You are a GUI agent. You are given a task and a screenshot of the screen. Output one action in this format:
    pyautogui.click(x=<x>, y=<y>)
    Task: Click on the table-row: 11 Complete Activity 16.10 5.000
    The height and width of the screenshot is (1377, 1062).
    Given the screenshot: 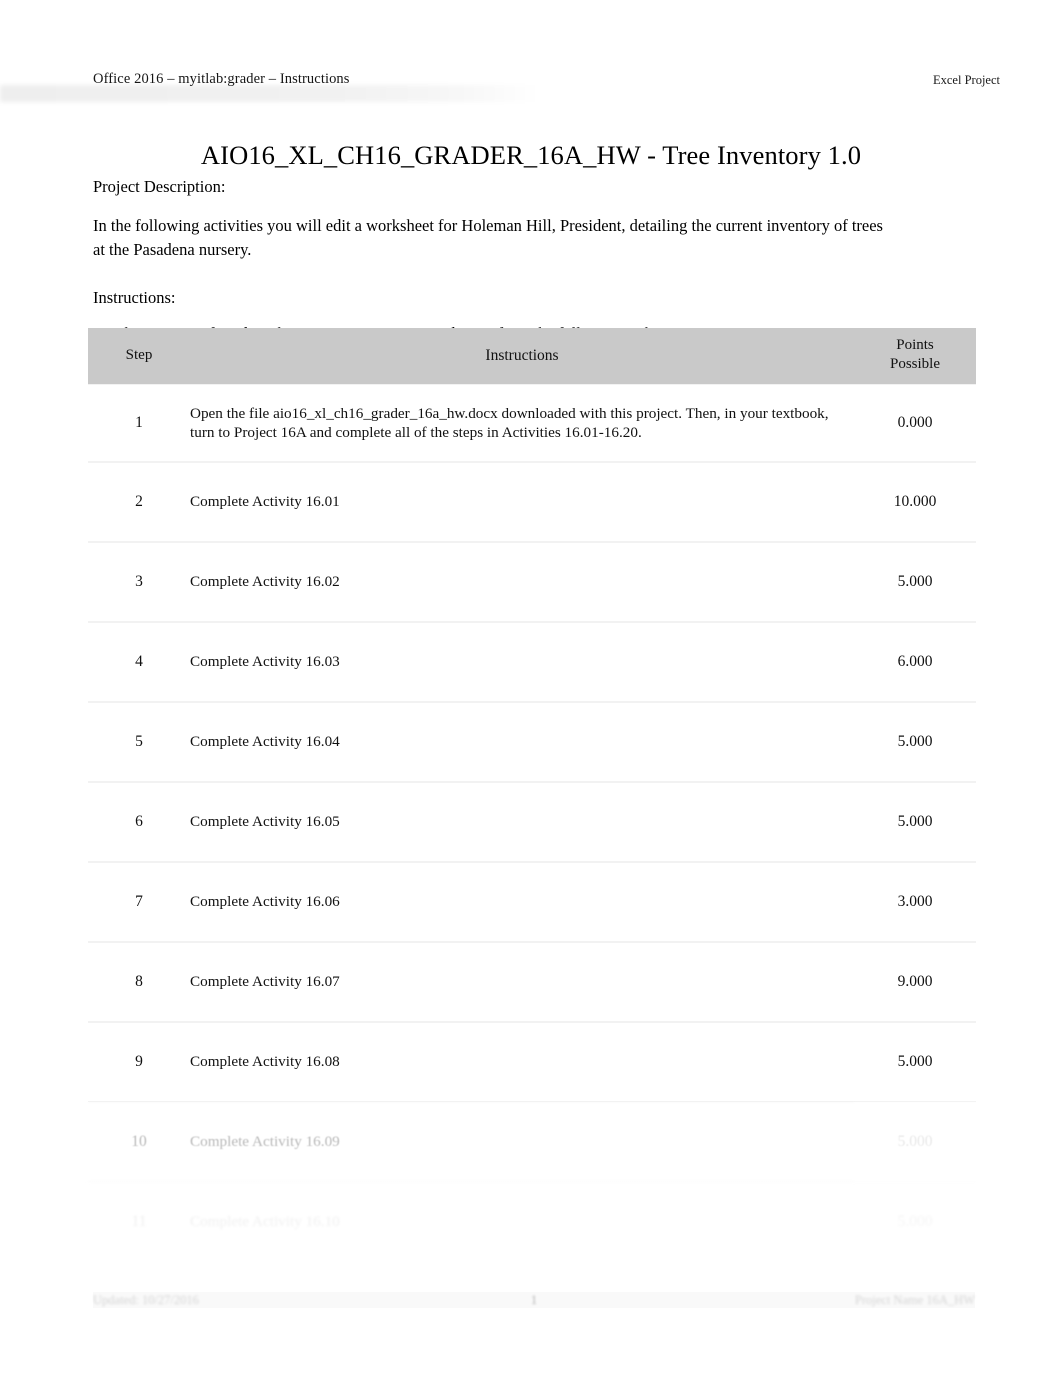 What is the action you would take?
    pyautogui.click(x=532, y=1222)
    